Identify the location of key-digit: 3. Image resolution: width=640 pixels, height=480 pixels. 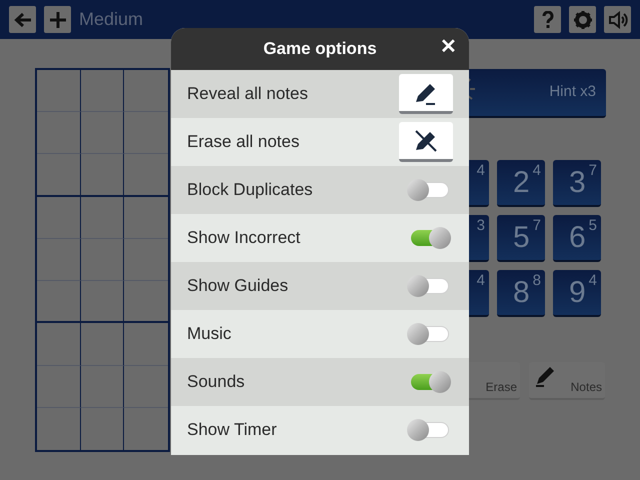
(577, 183).